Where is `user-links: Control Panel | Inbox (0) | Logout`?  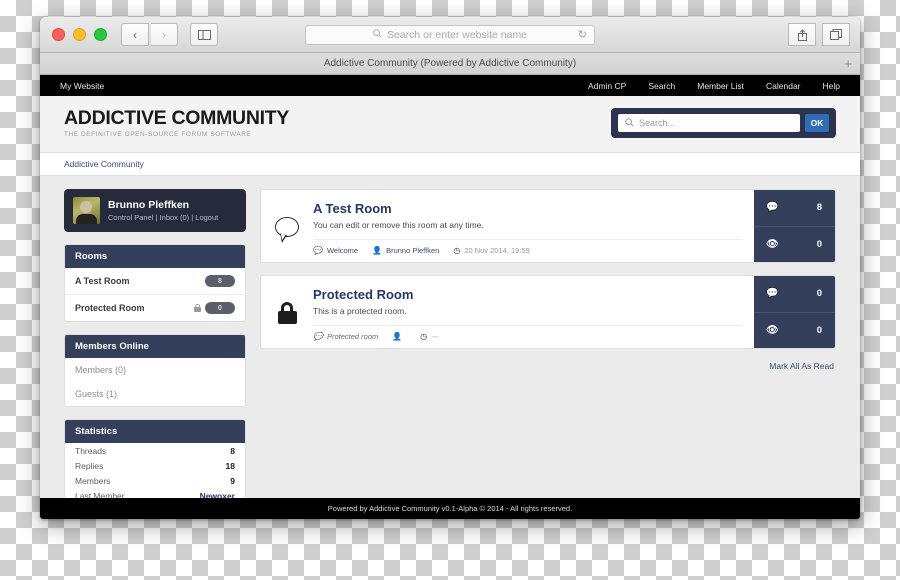
user-links: Control Panel | Inbox (0) | Logout is located at coordinates (163, 217).